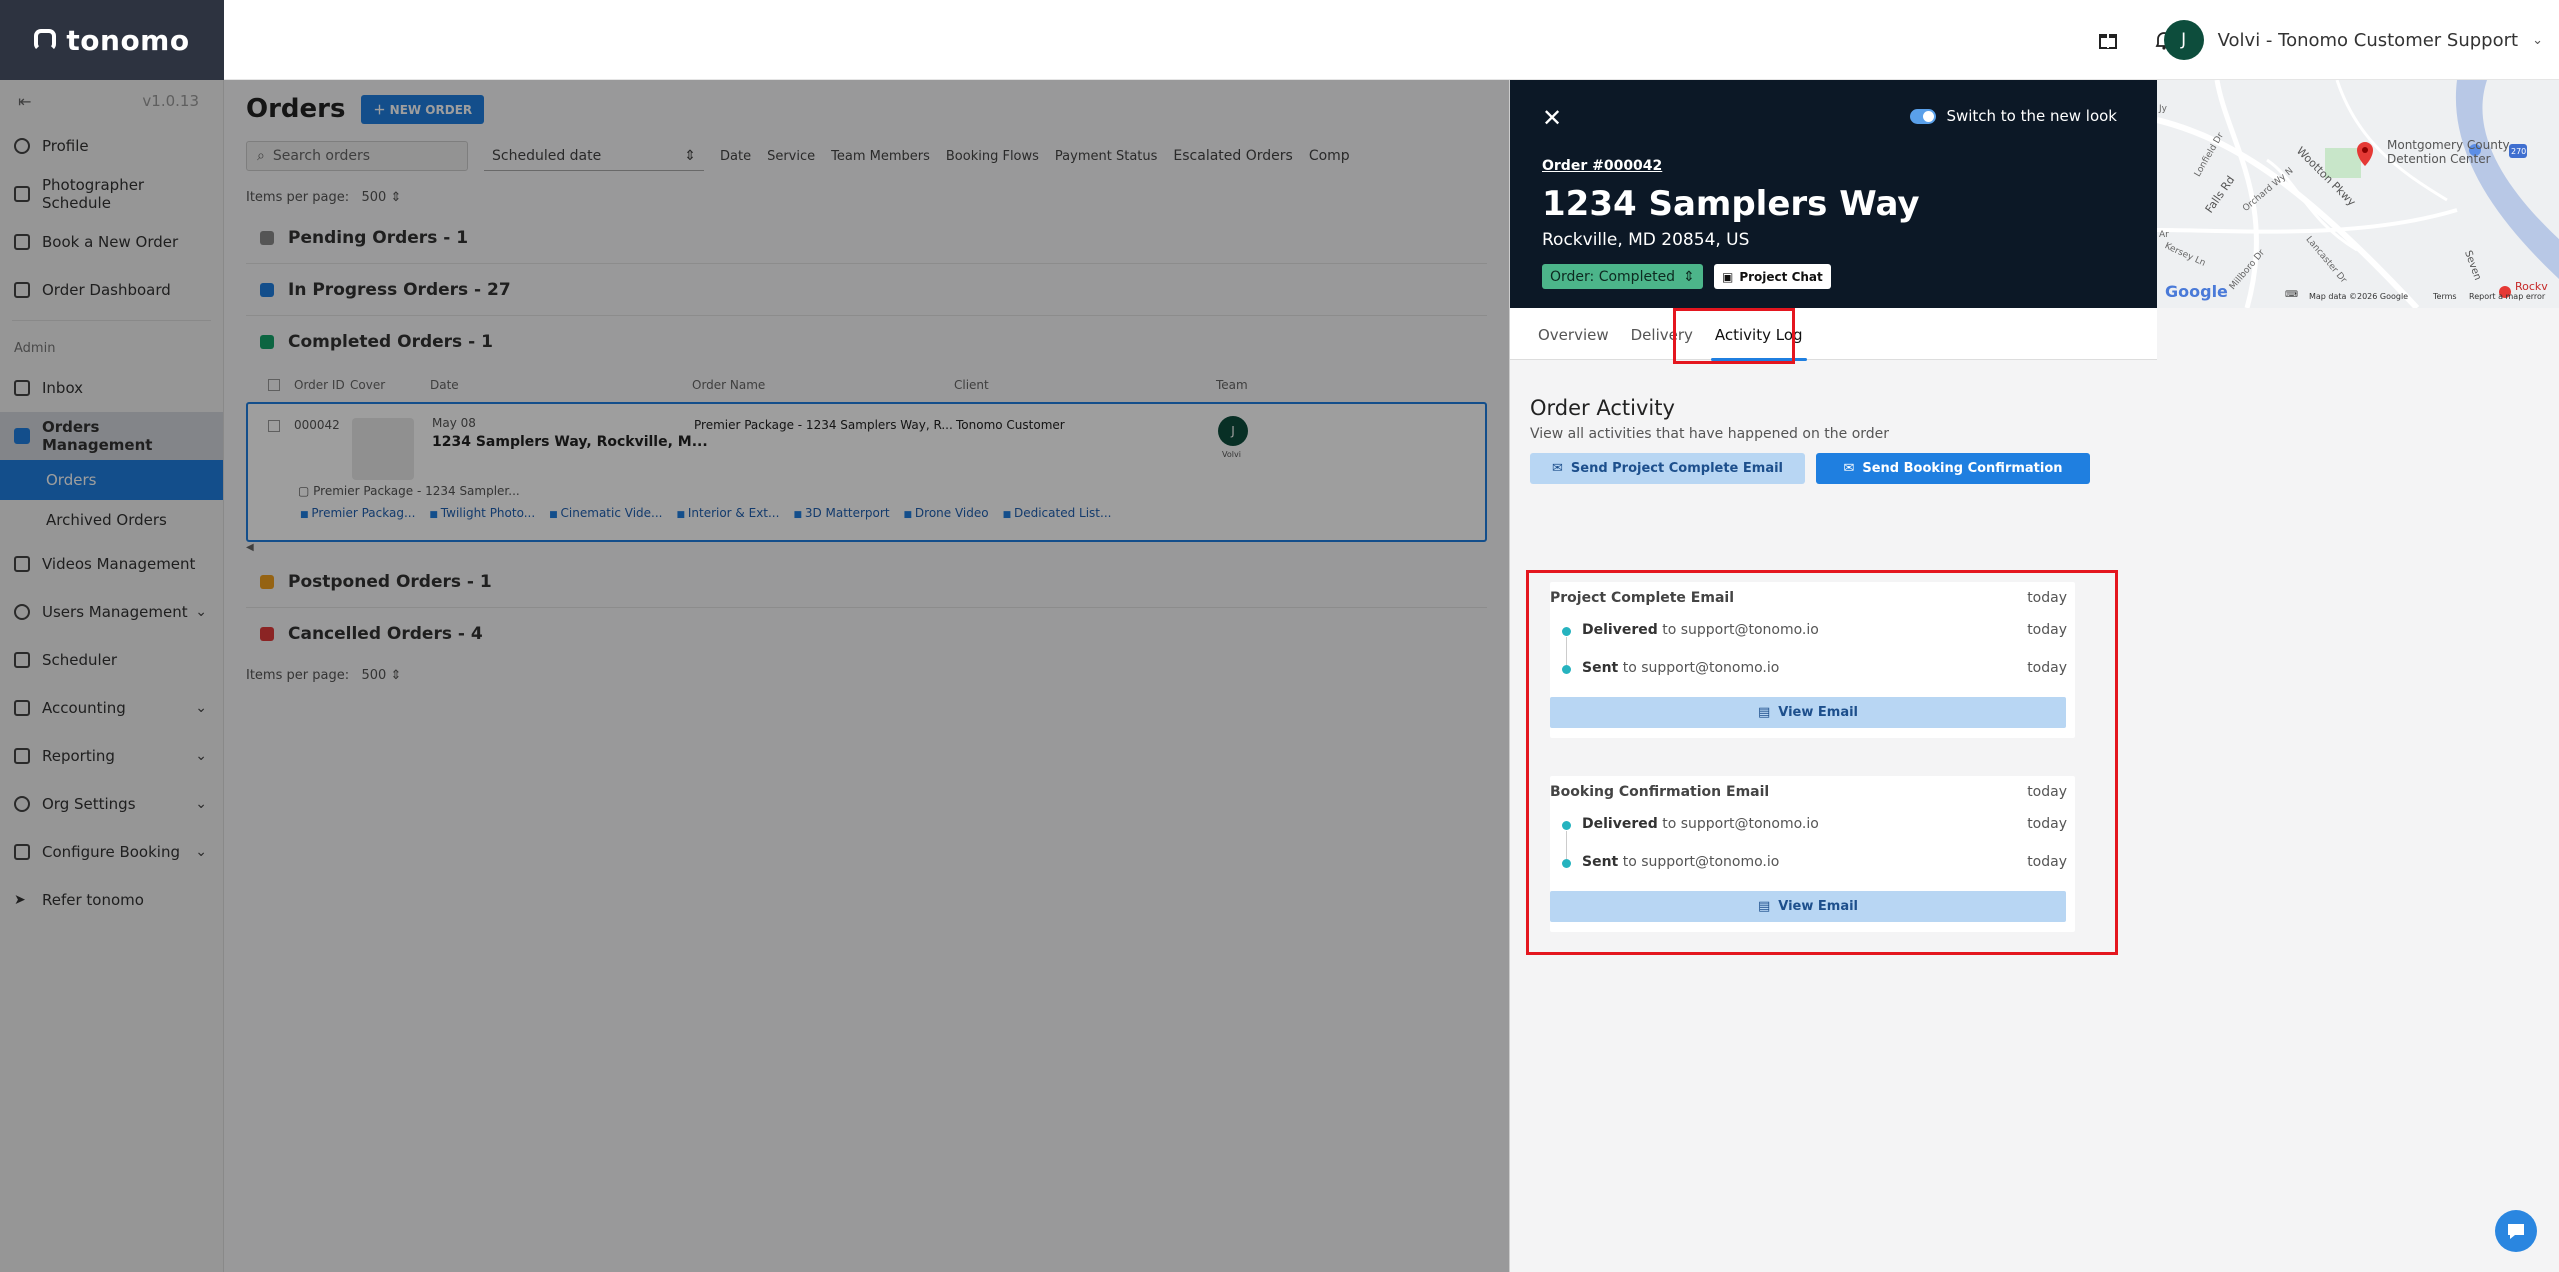 The width and height of the screenshot is (2559, 1272). I want to click on user-name: Volvi - Tonomo Customer Support, so click(2368, 40).